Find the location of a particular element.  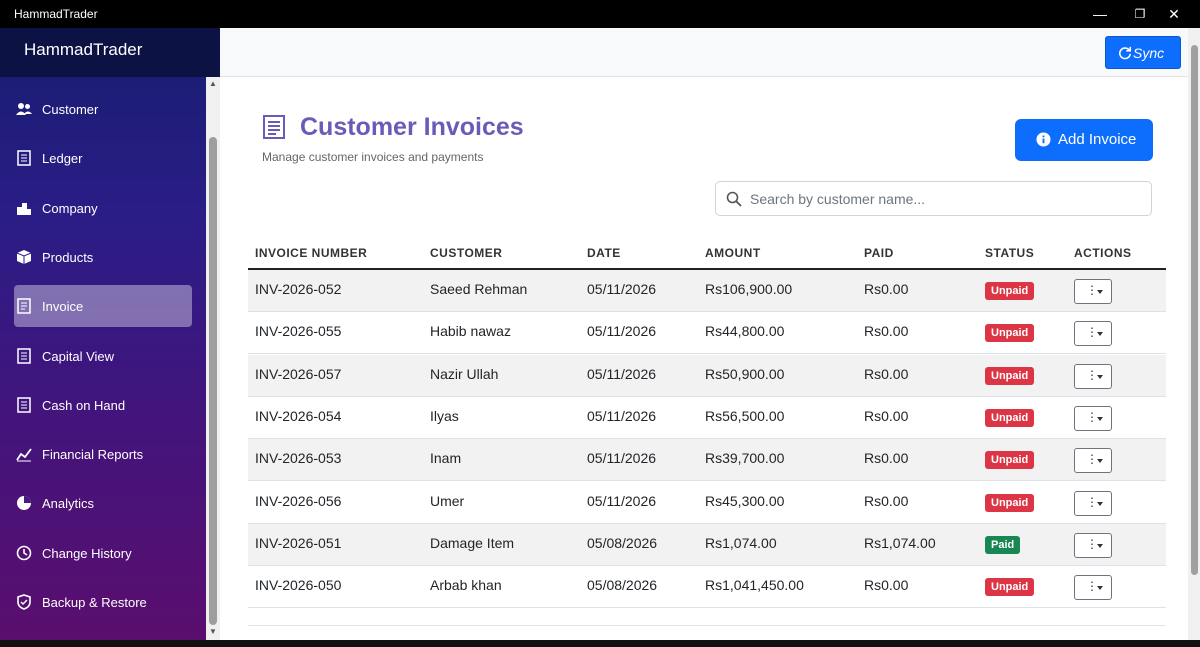

invoice-number: INV-2026-051 is located at coordinates (298, 542).